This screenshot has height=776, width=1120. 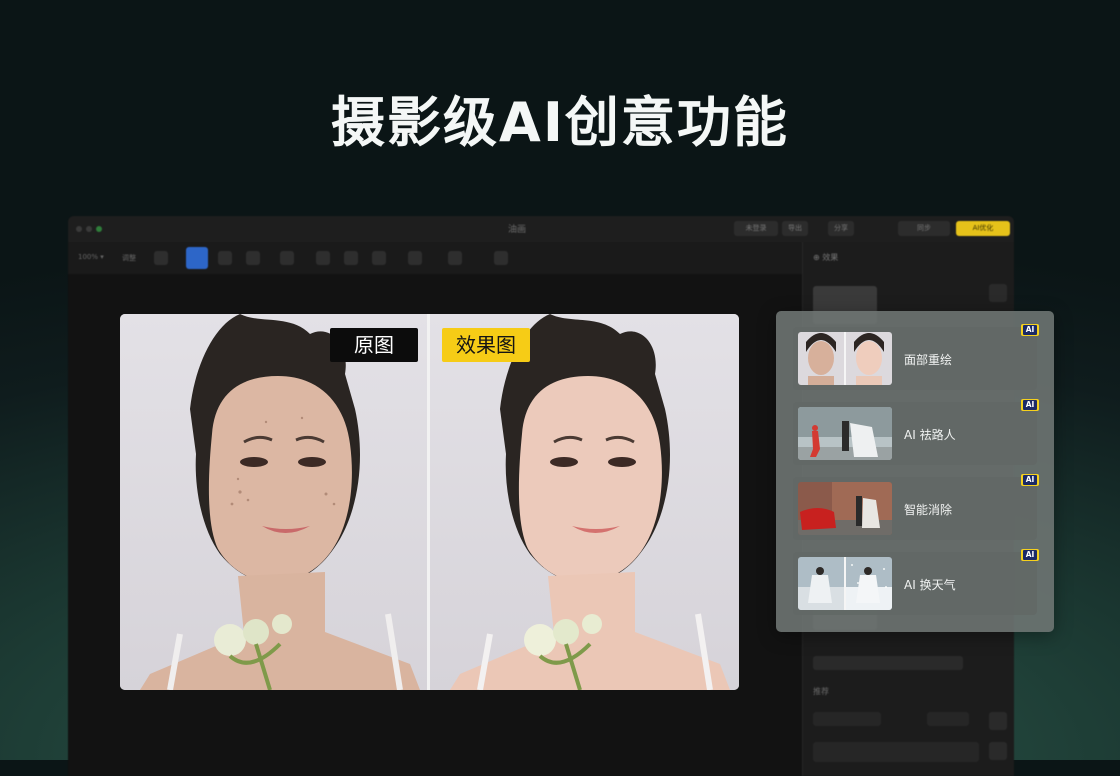 I want to click on feature-label: AI 换天气, so click(x=930, y=585).